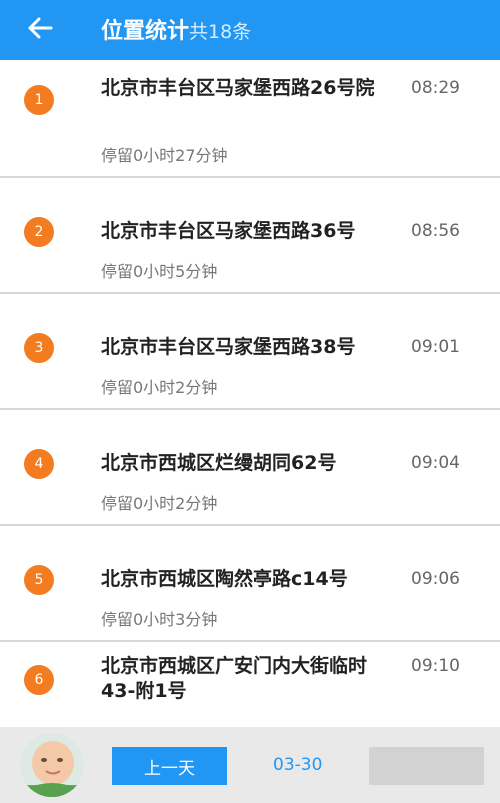 The width and height of the screenshot is (500, 803). I want to click on page-title-text: 位置统计, so click(145, 31).